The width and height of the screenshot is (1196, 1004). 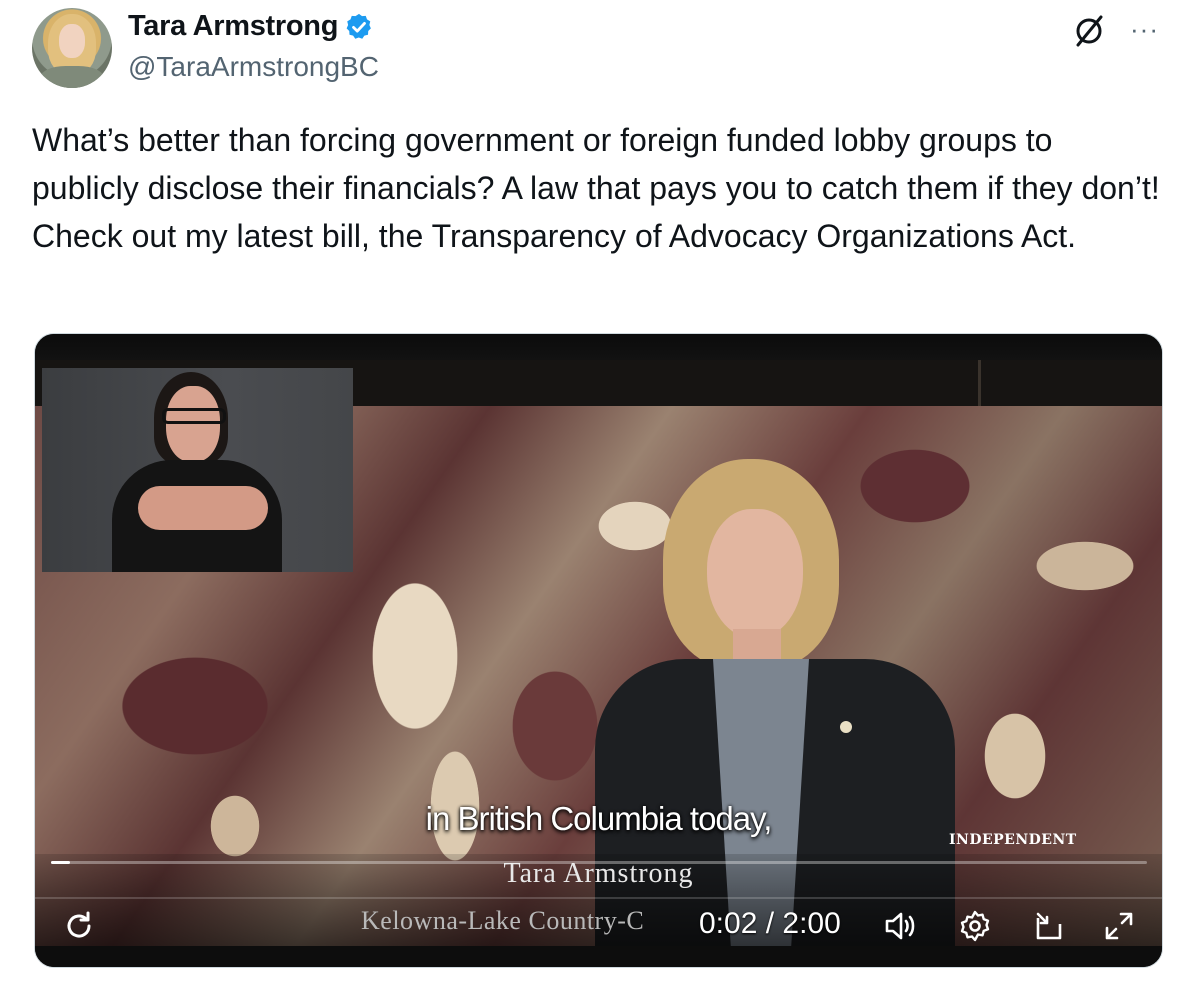 What do you see at coordinates (599, 862) in the screenshot?
I see `video-progress-bar` at bounding box center [599, 862].